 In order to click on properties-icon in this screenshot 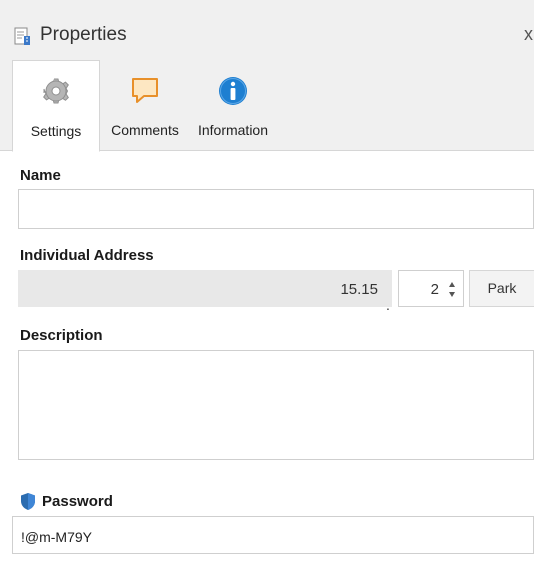, I will do `click(22, 36)`.